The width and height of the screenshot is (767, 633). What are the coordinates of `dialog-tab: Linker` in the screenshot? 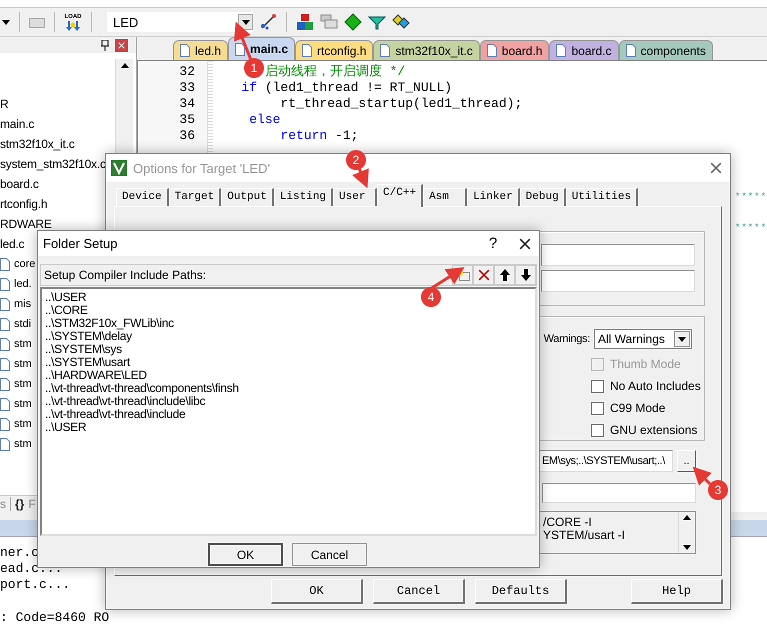 It's located at (493, 197).